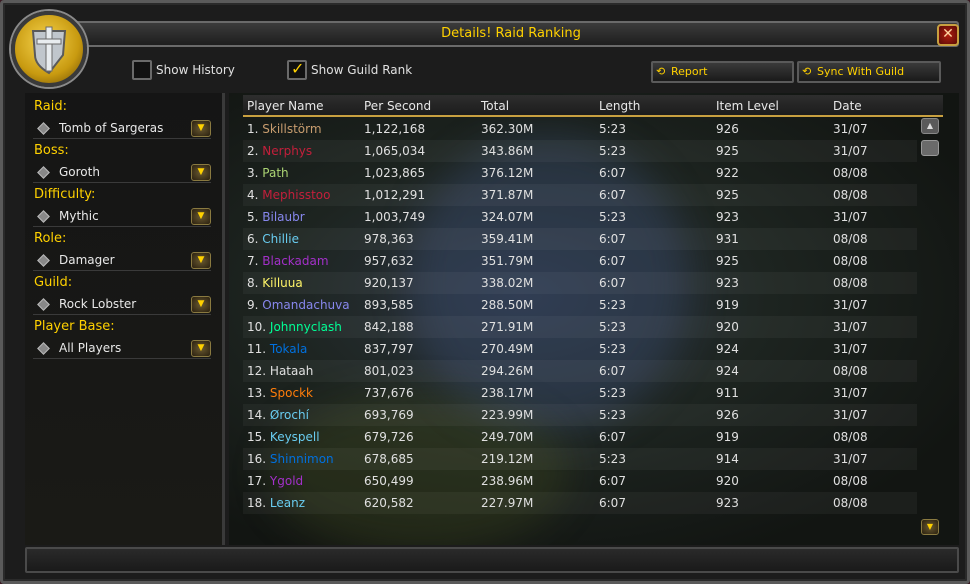  Describe the element at coordinates (389, 393) in the screenshot. I see `per-second-cell: 737,676` at that location.